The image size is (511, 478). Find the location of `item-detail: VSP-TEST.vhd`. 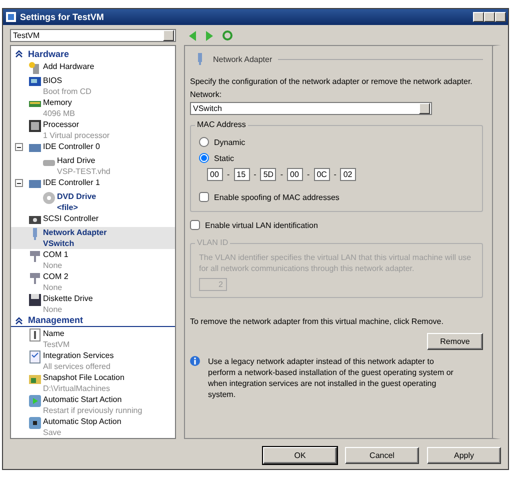

item-detail: VSP-TEST.vhd is located at coordinates (84, 171).